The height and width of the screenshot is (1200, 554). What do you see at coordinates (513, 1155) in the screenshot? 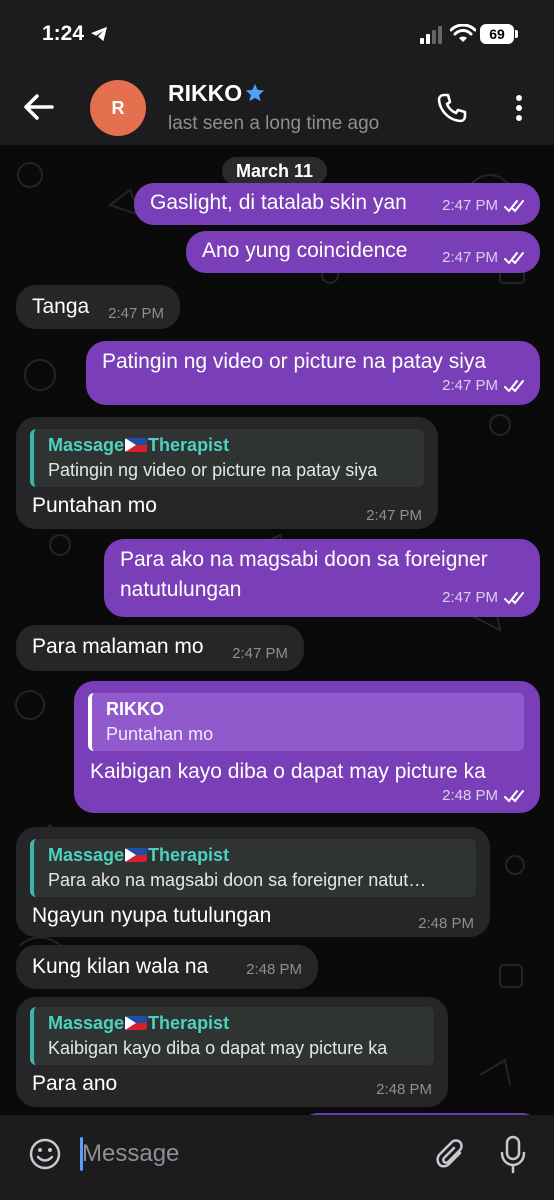
I see `mic-icon` at bounding box center [513, 1155].